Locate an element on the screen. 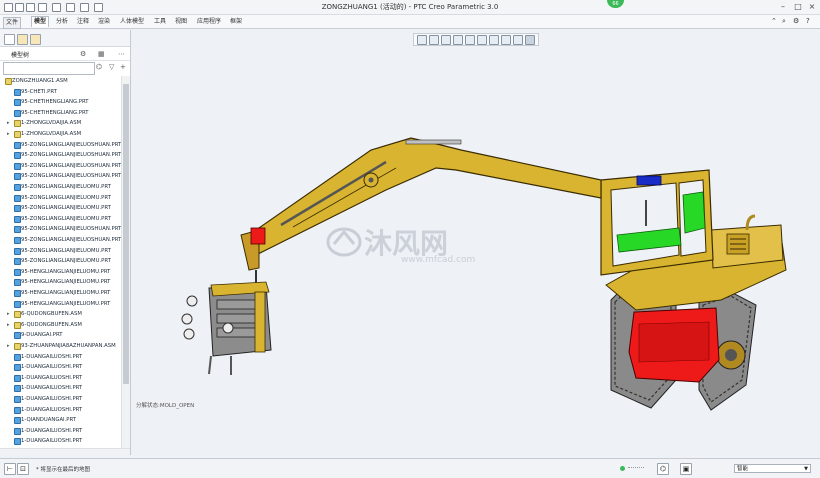  tab-manikin: 人体模型 is located at coordinates (132, 22).